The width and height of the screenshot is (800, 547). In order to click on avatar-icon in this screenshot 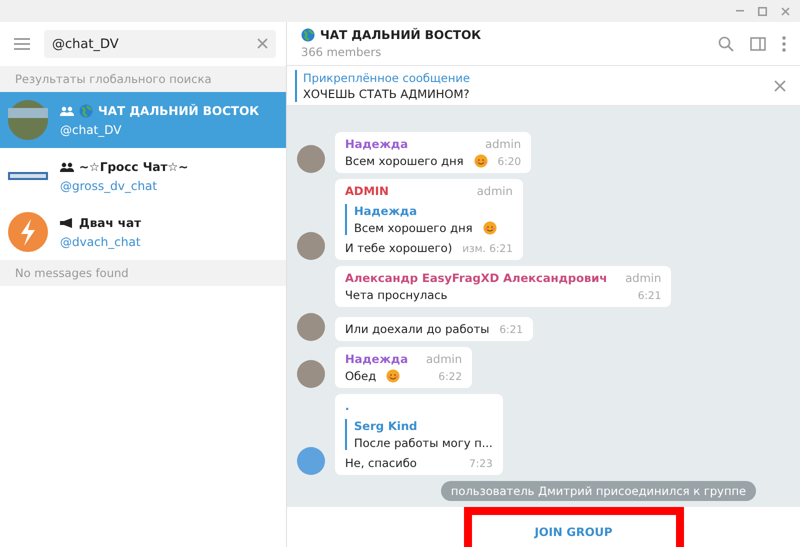, I will do `click(311, 461)`.